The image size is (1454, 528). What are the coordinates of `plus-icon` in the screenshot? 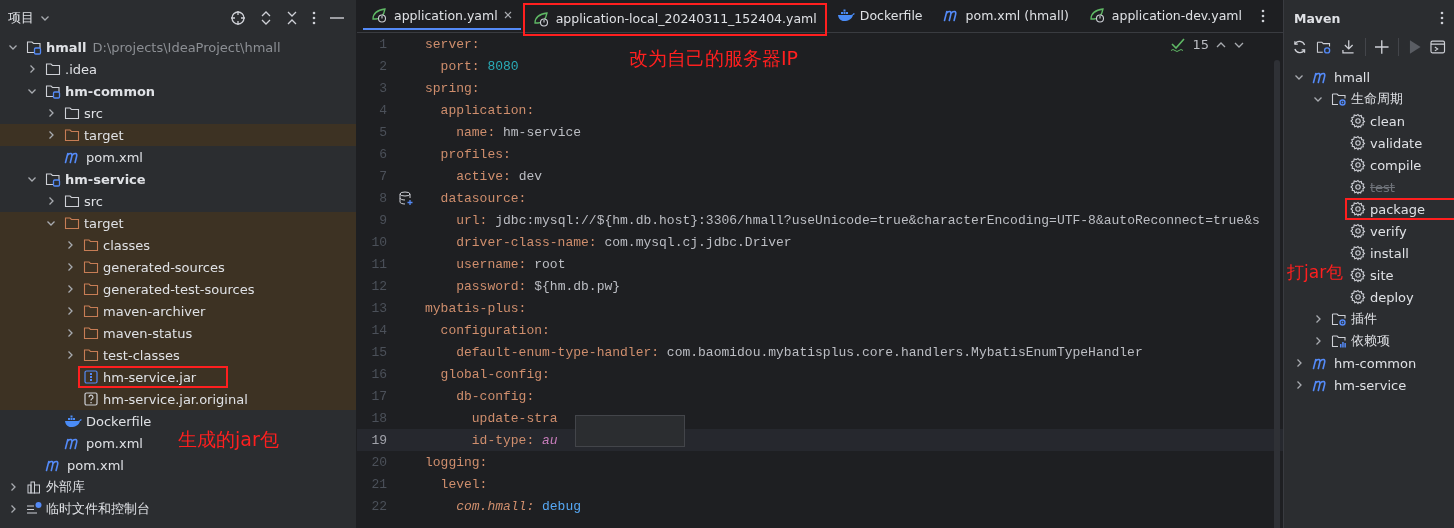 It's located at (1382, 47).